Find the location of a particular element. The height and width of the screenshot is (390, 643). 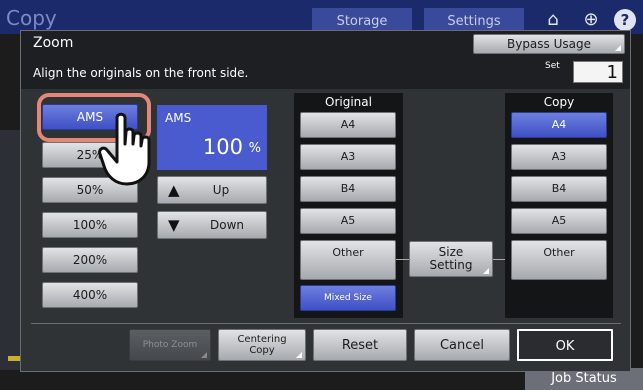

centering-copy-label-line1: Centering is located at coordinates (262, 339).